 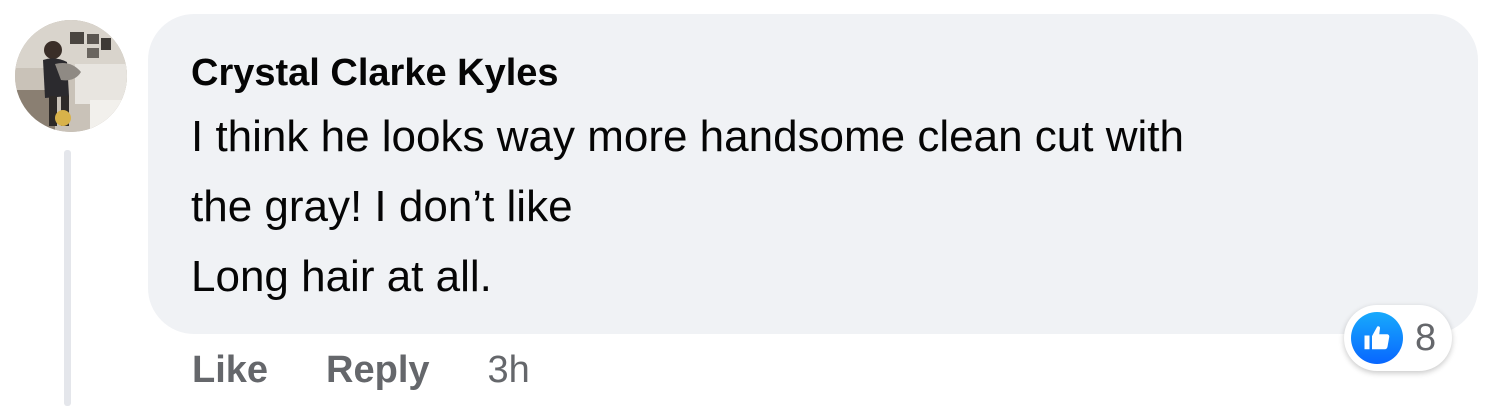 I want to click on comment-actions: Like Reply 3h, so click(x=361, y=370).